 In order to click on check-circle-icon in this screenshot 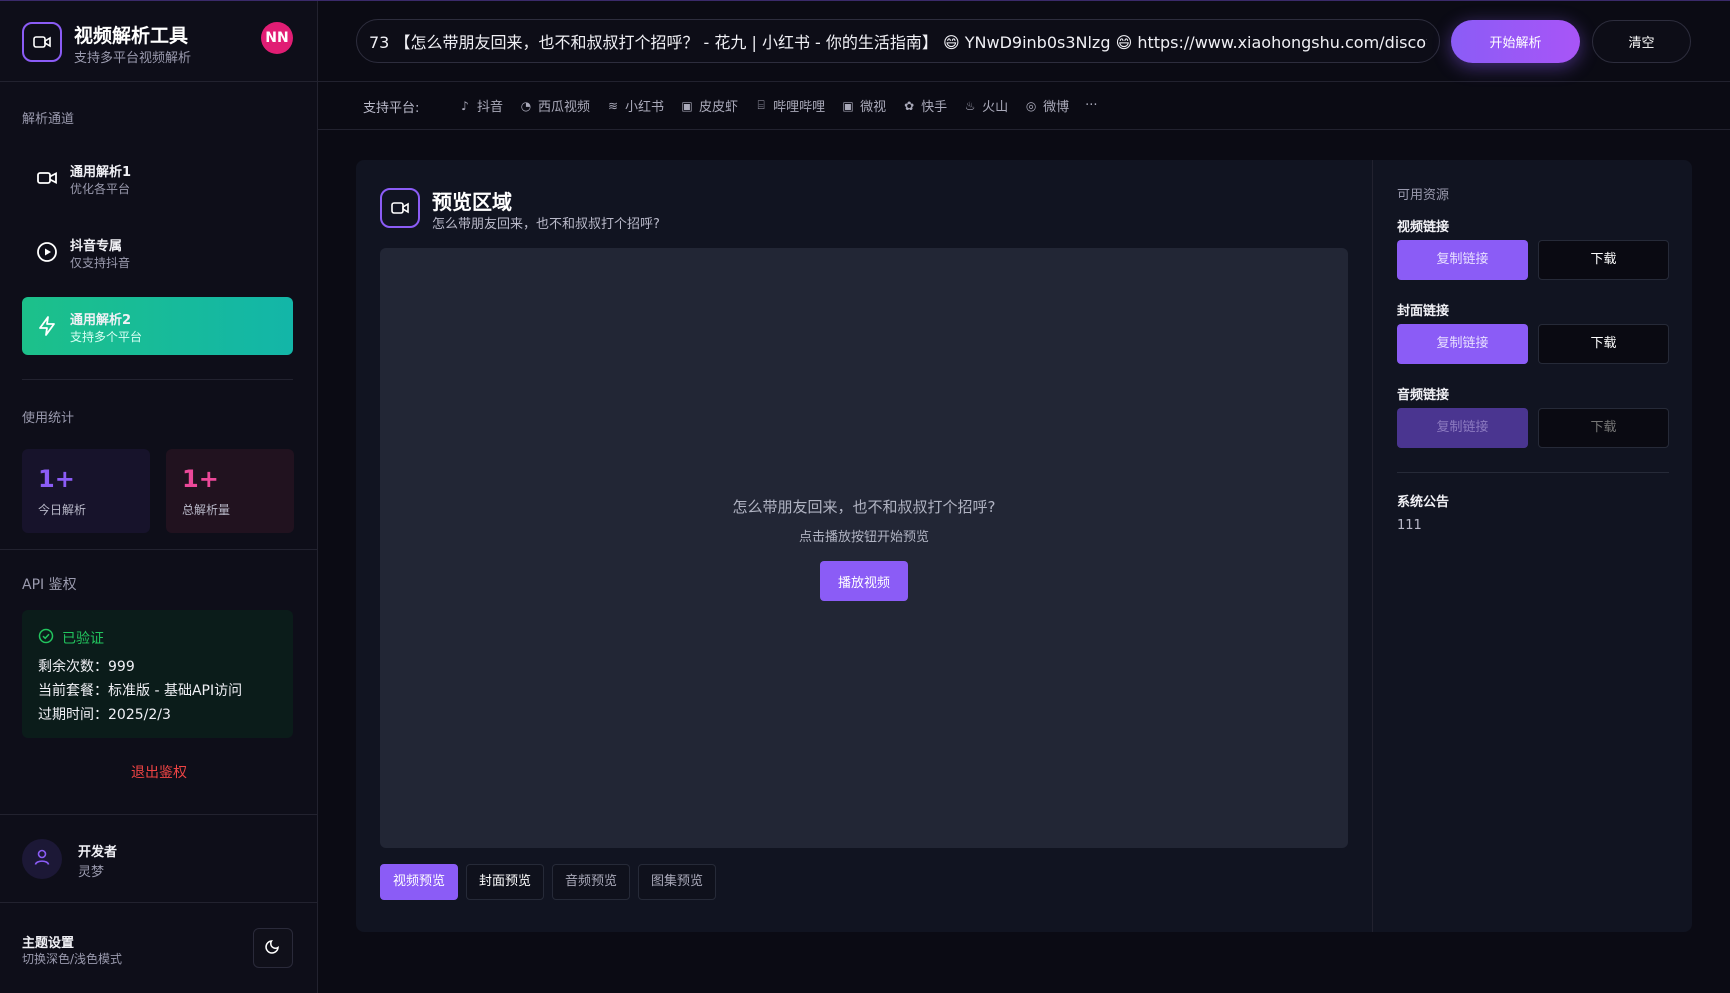, I will do `click(46, 638)`.